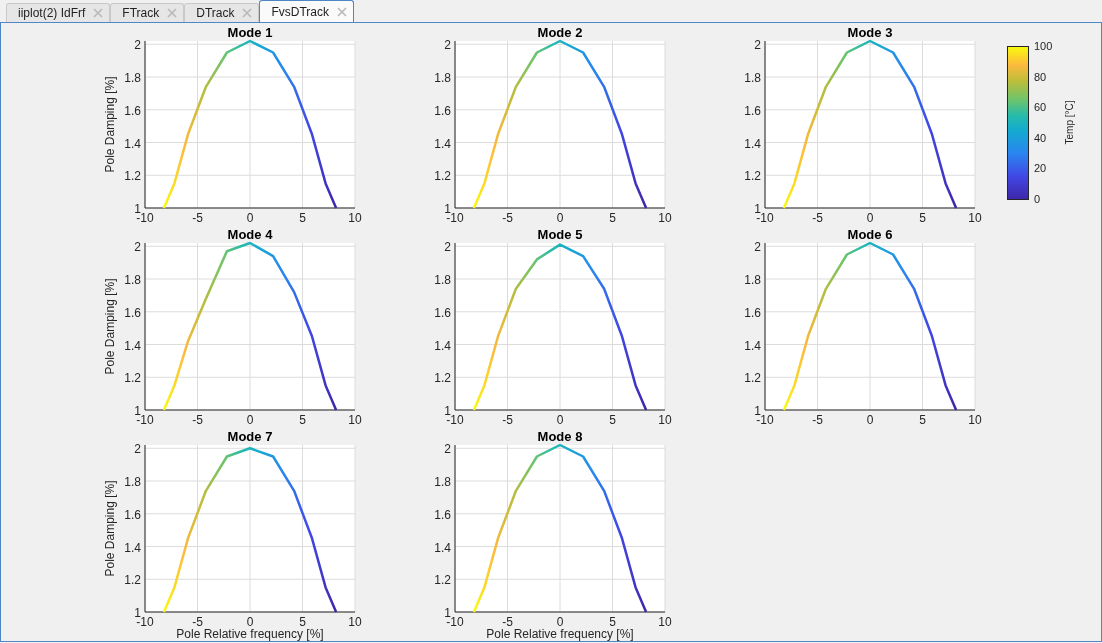 This screenshot has width=1102, height=643. What do you see at coordinates (147, 12) in the screenshot?
I see `tab: FTrack` at bounding box center [147, 12].